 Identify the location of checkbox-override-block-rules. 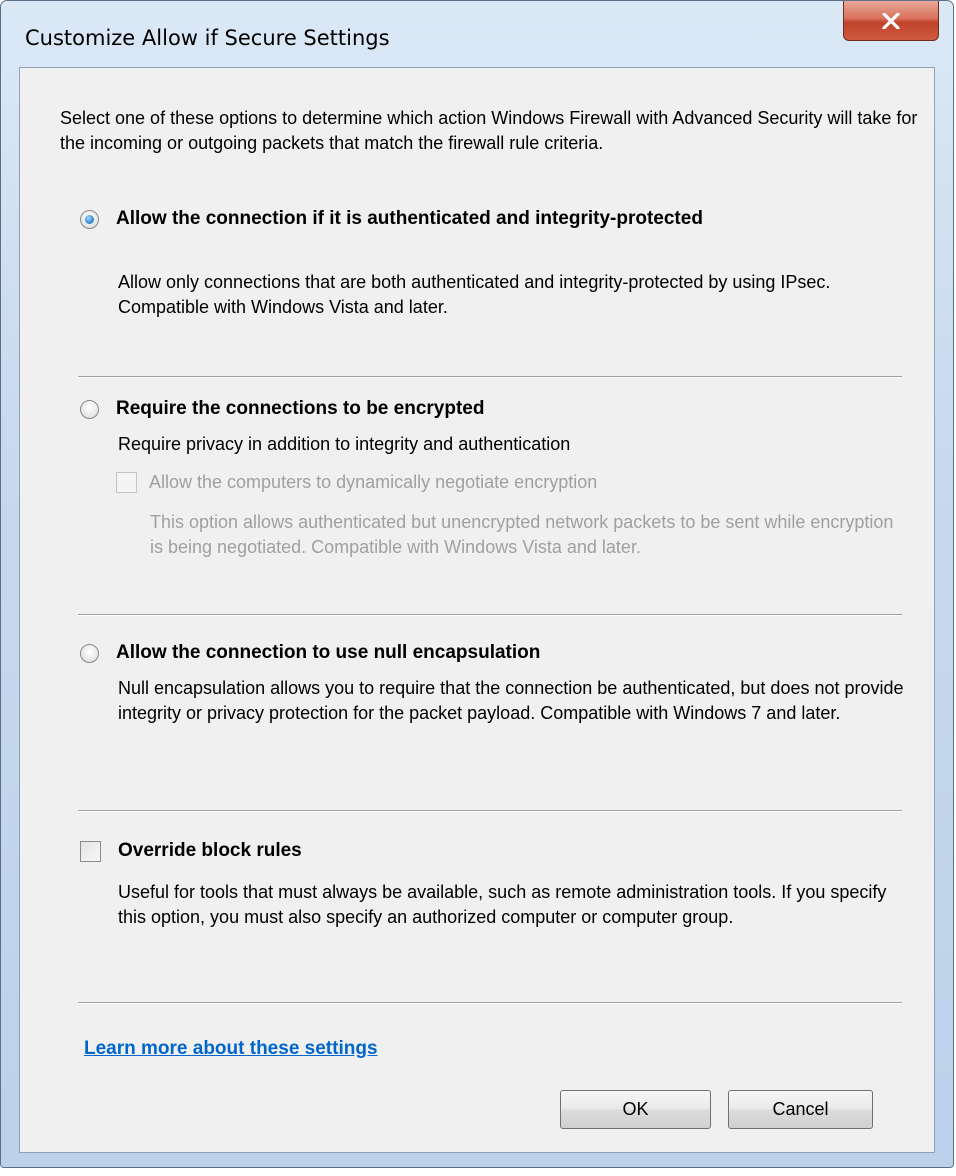
(90, 851).